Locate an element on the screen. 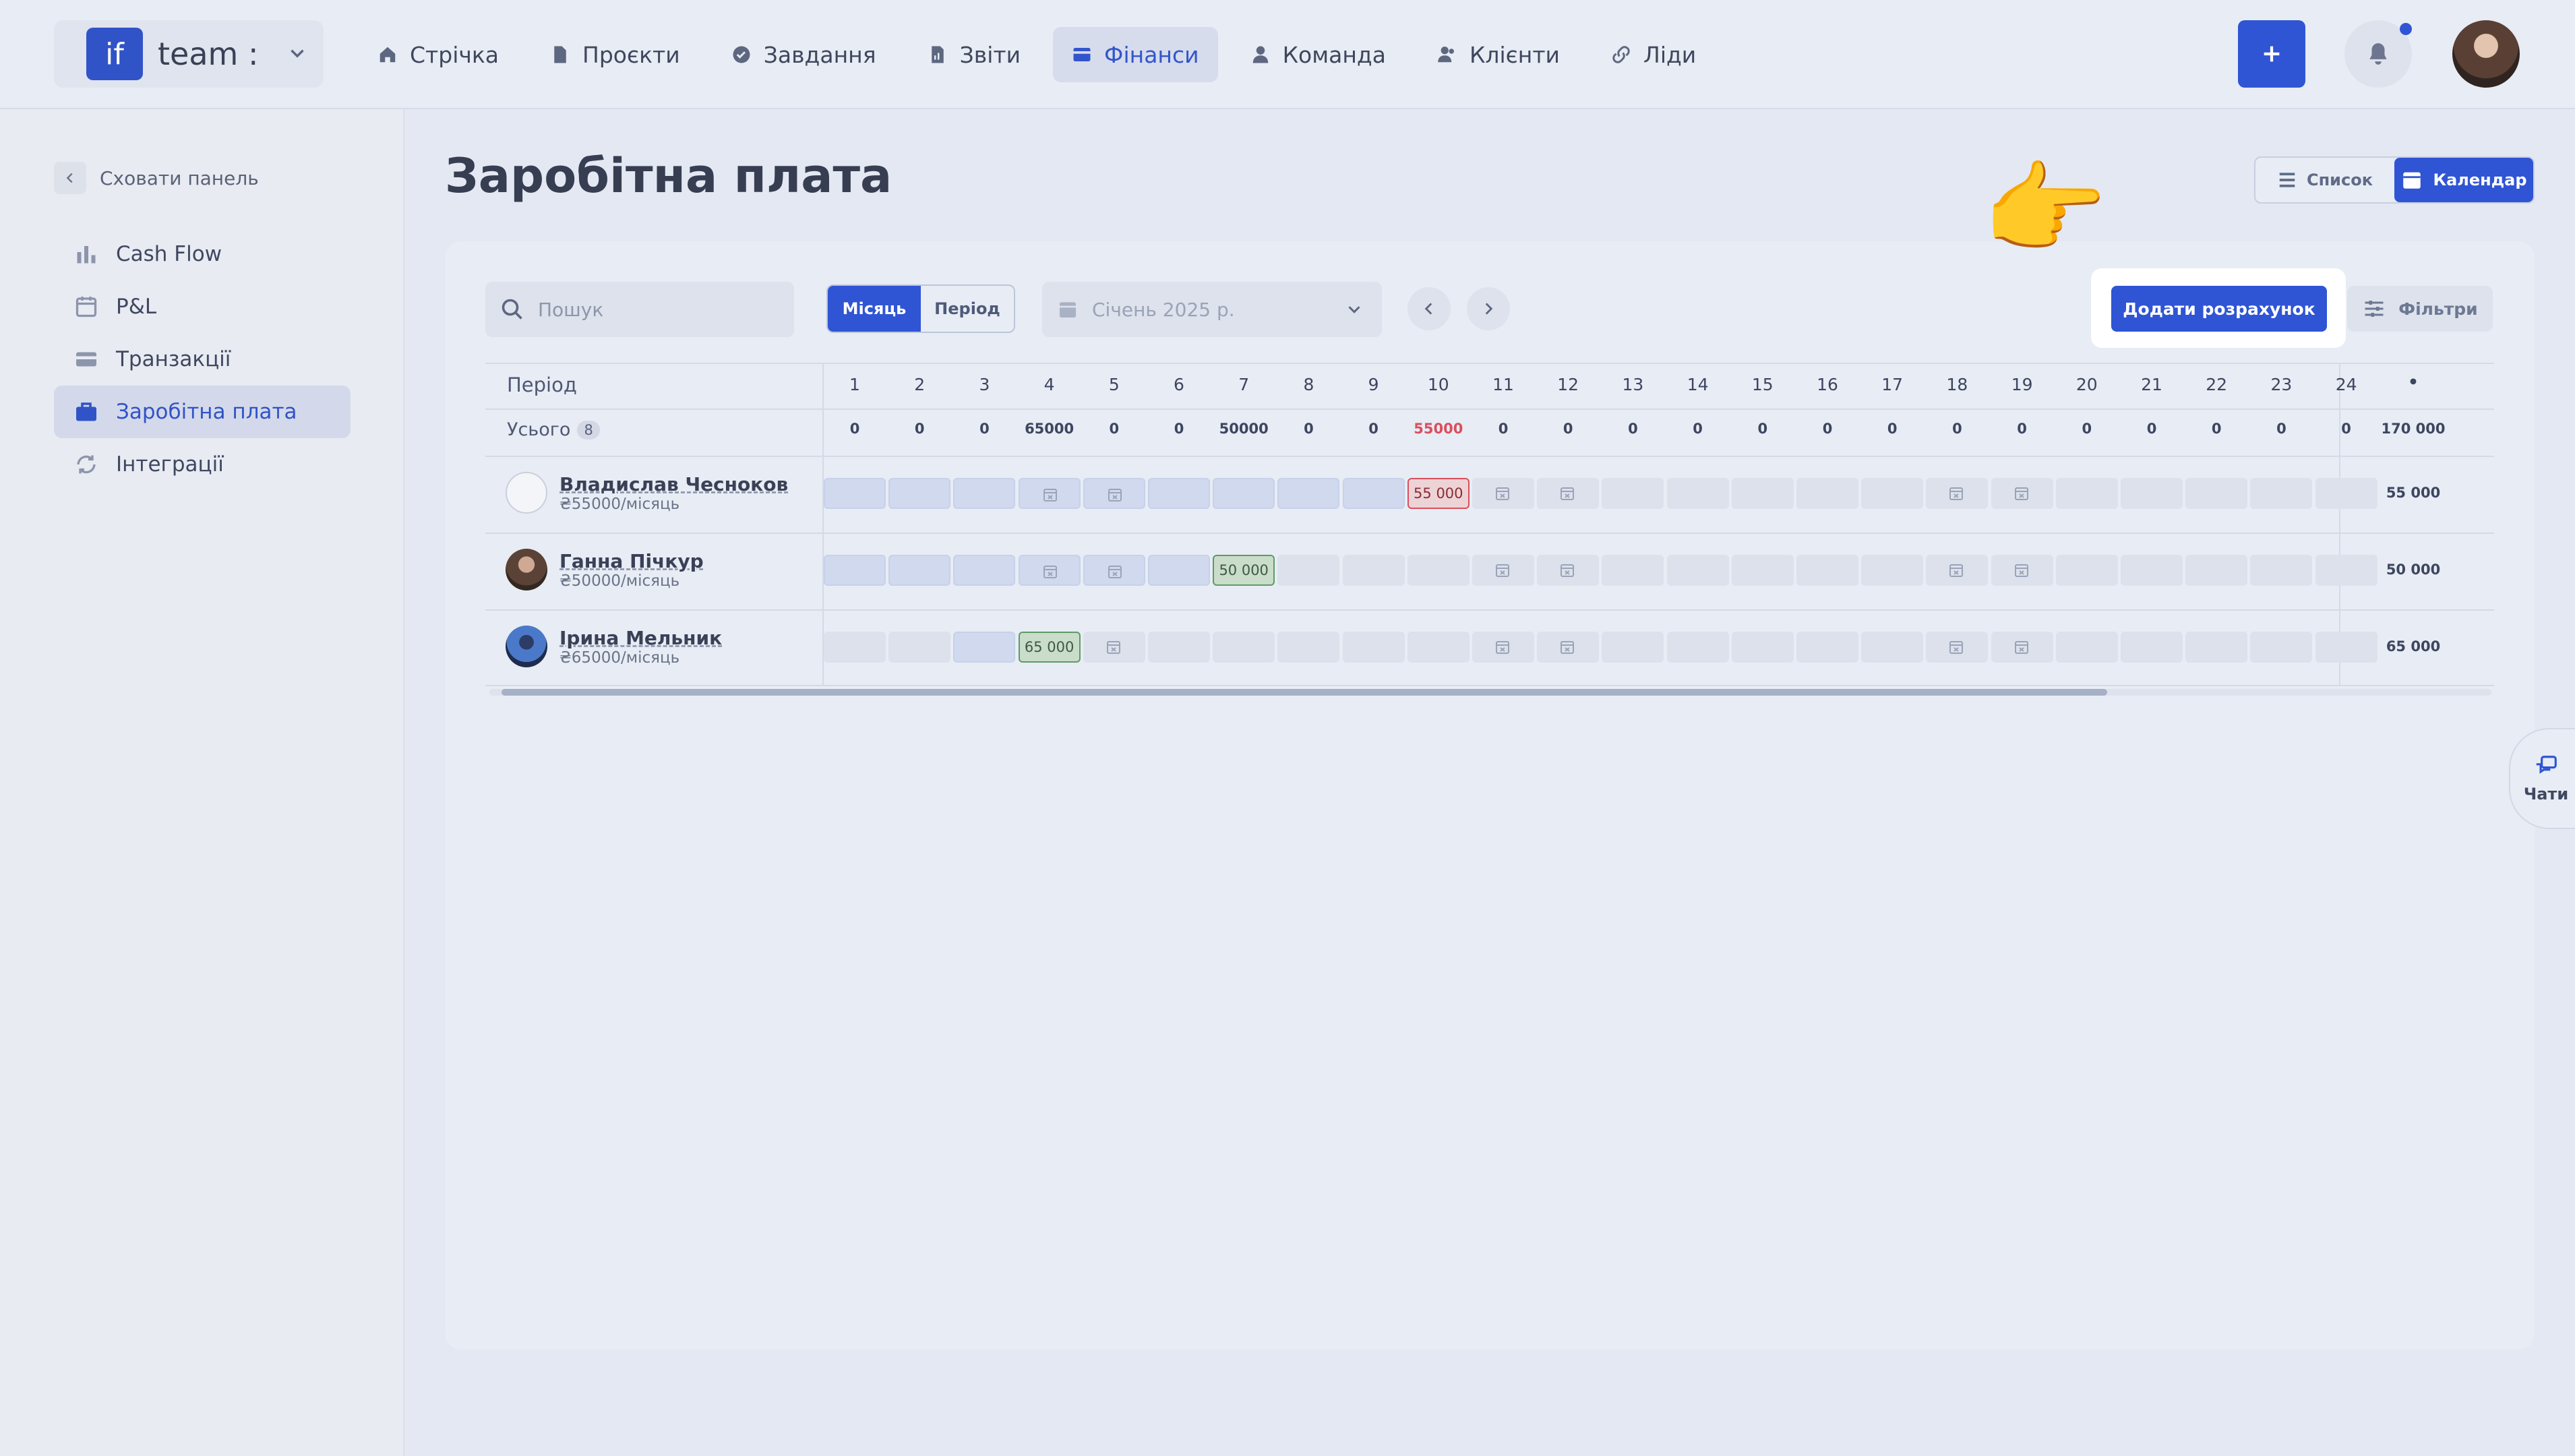 The image size is (2575, 1456). date-picker: Січень 2025 р. is located at coordinates (1212, 309).